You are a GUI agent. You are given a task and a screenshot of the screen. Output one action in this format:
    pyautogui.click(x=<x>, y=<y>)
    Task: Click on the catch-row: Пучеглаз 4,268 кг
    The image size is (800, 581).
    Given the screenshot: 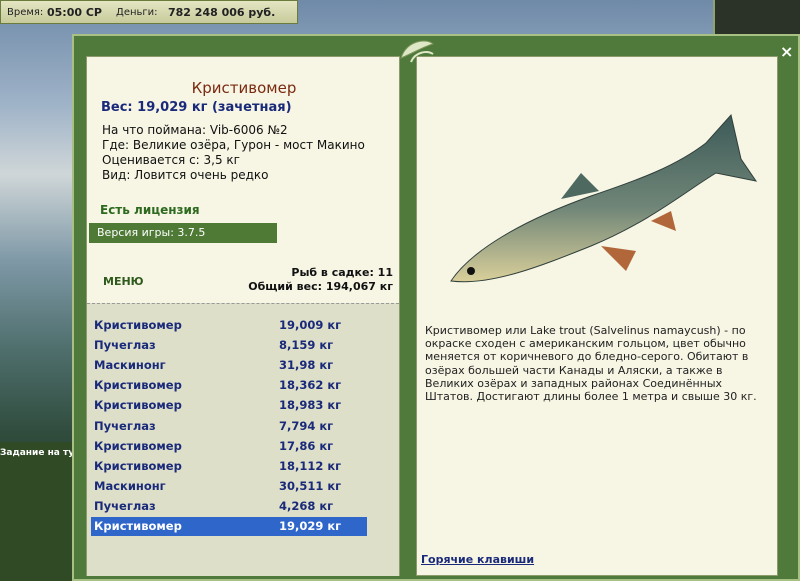 What is the action you would take?
    pyautogui.click(x=229, y=506)
    